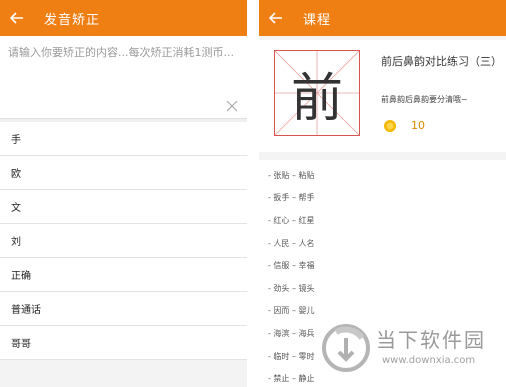 Image resolution: width=506 pixels, height=387 pixels. What do you see at coordinates (382, 220) in the screenshot?
I see `word-pair-item: - 红心 – 红星` at bounding box center [382, 220].